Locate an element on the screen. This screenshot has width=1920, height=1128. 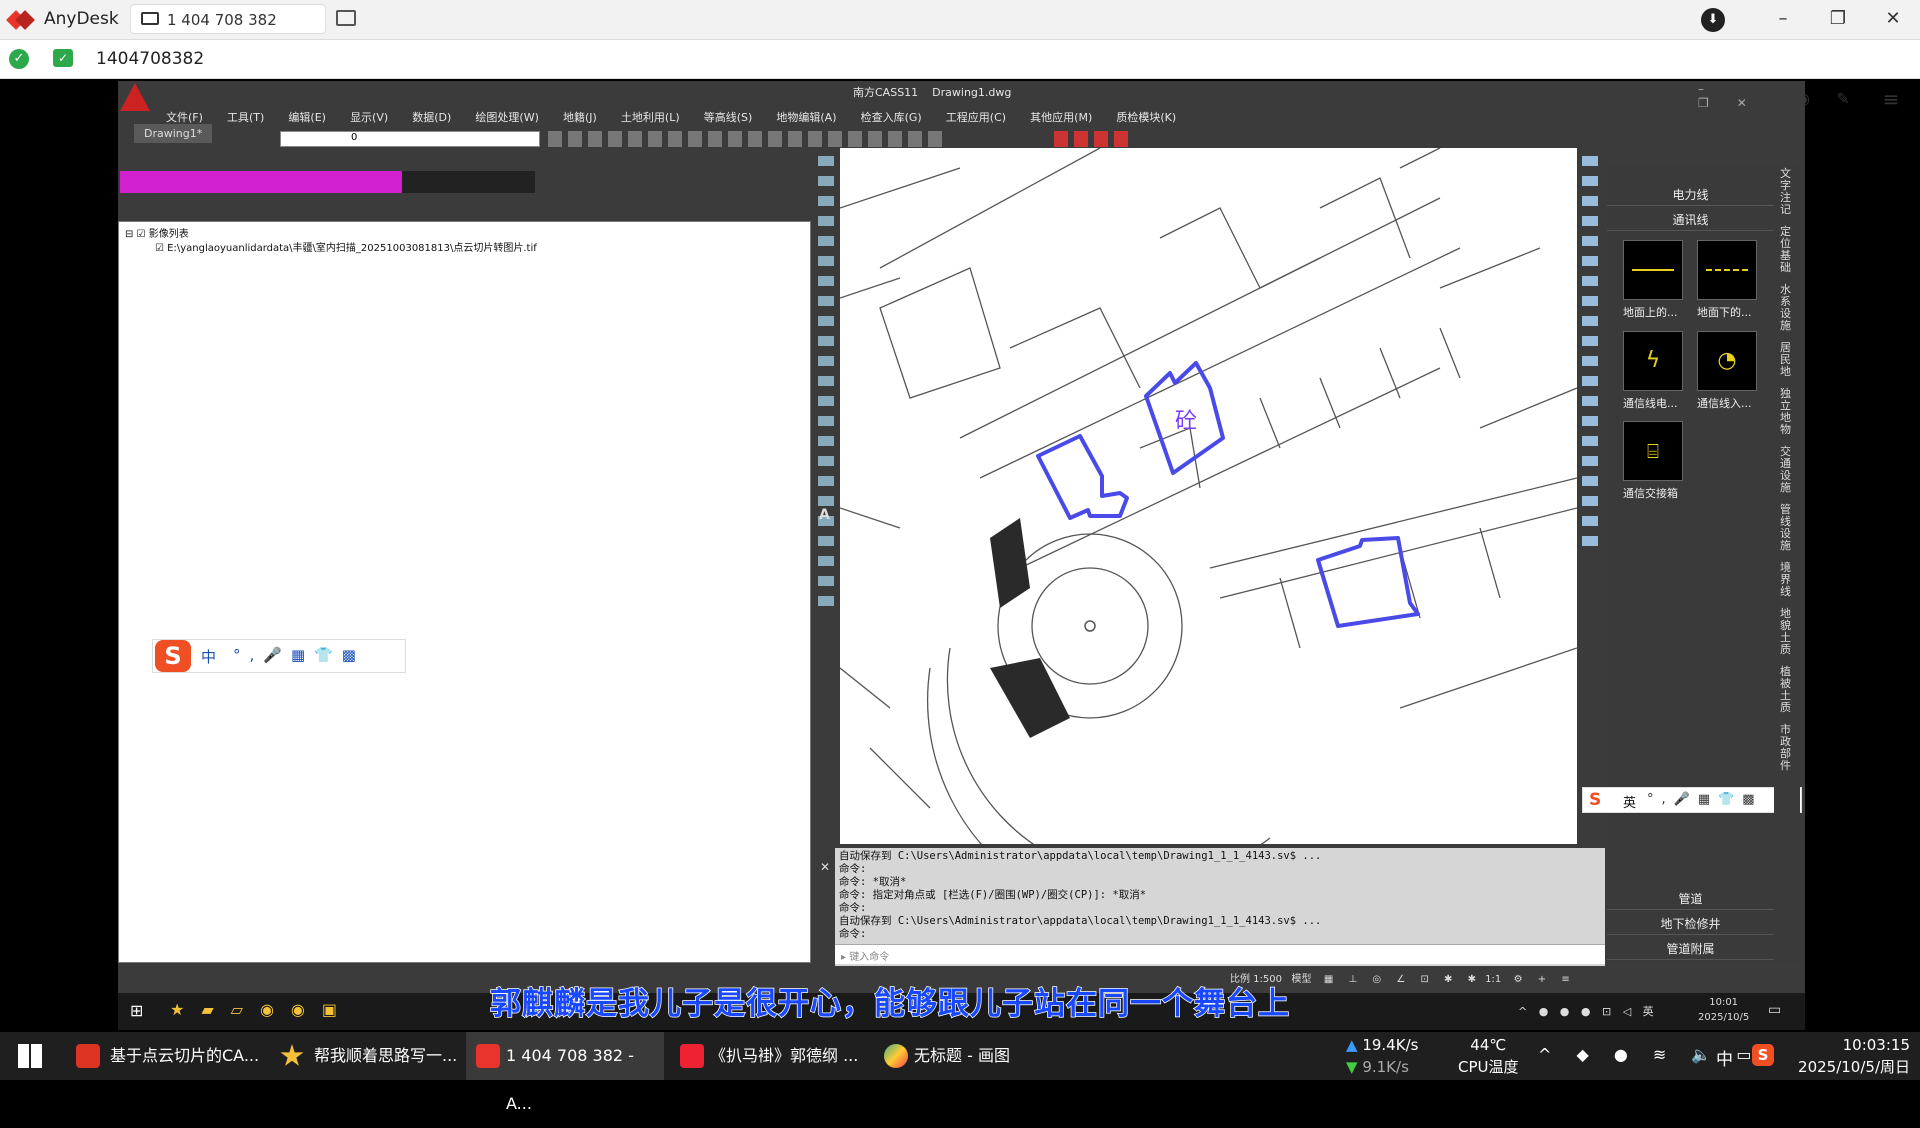
vtab-traffic: 交通设施 is located at coordinates (1787, 470).